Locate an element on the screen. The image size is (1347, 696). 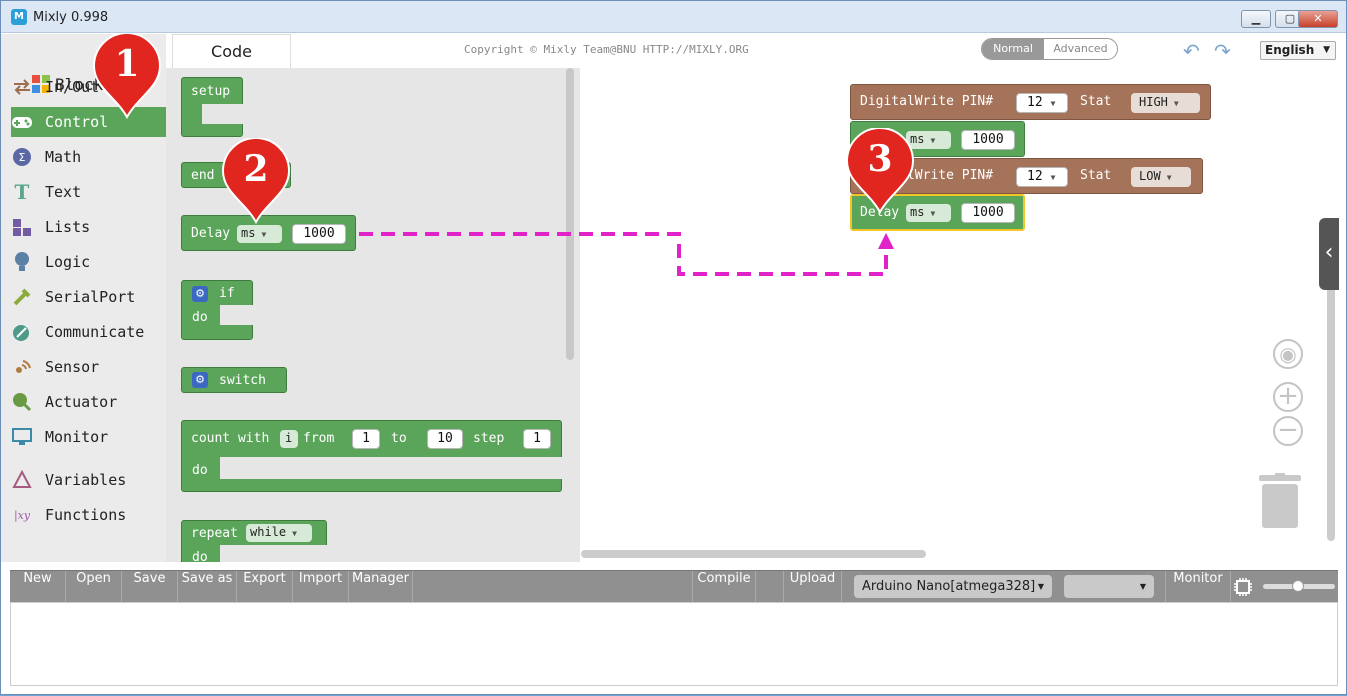
workspace-v-scrollbar is located at coordinates (1331, 396).